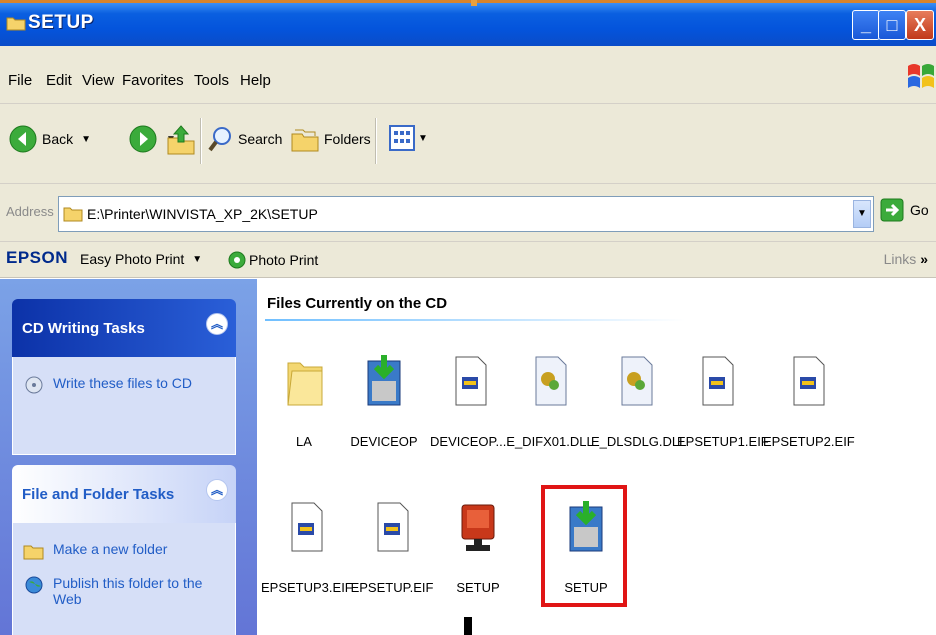 The image size is (936, 635). I want to click on file-name: E_DLSDLG.DLL, so click(639, 441).